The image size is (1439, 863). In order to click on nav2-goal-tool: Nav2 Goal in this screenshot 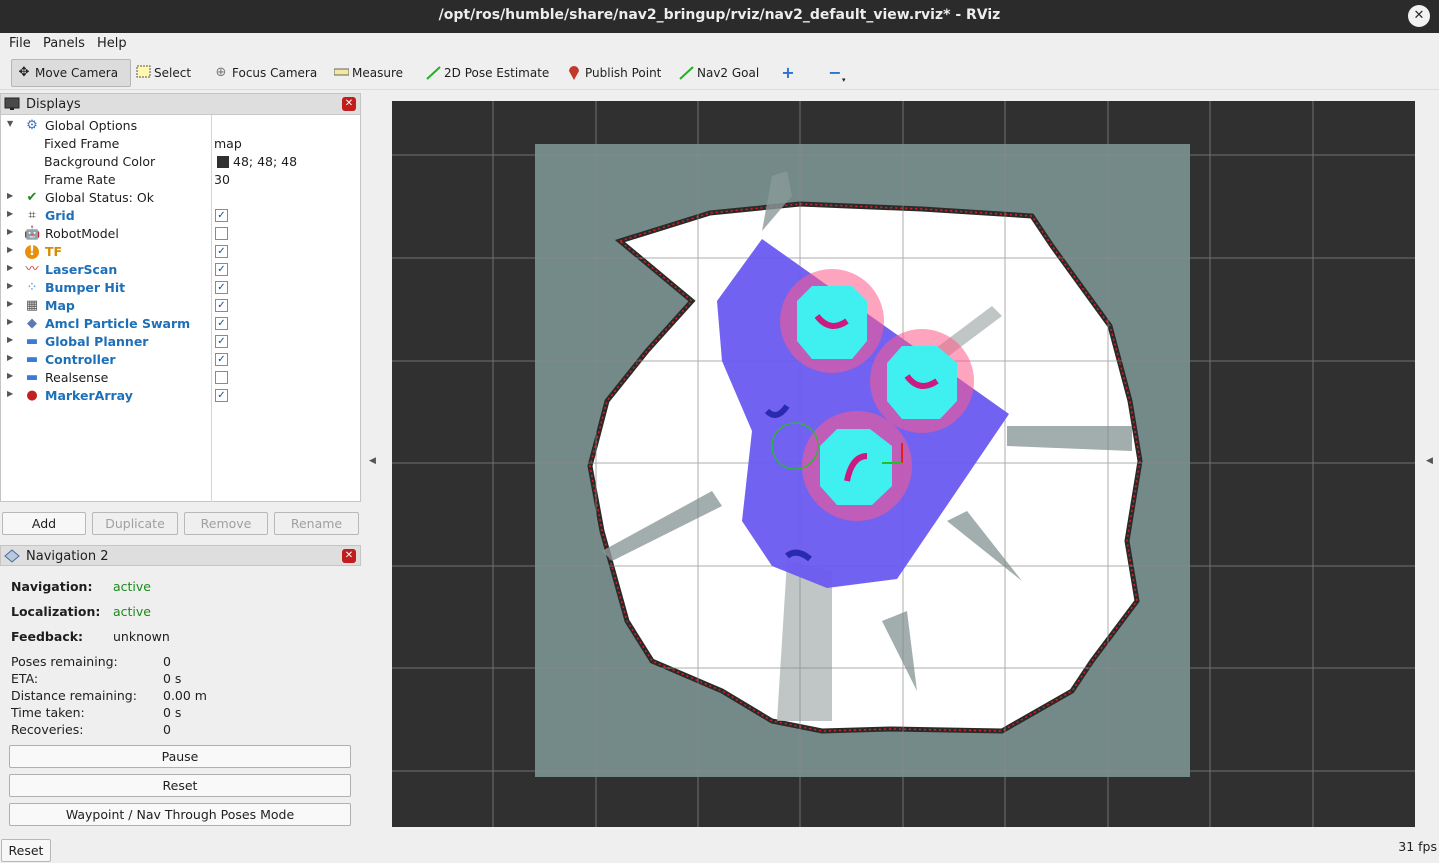, I will do `click(718, 73)`.